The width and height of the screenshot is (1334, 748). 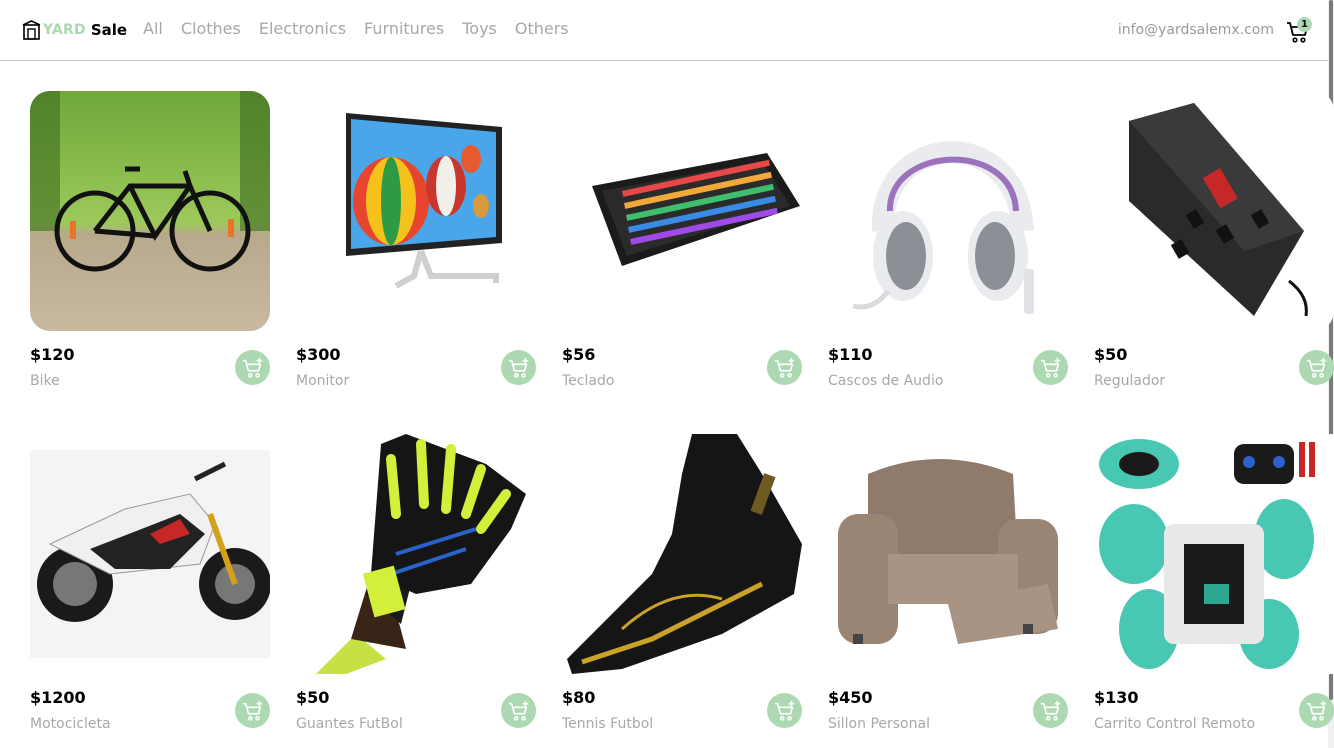 I want to click on motorcycle-image, so click(x=150, y=554).